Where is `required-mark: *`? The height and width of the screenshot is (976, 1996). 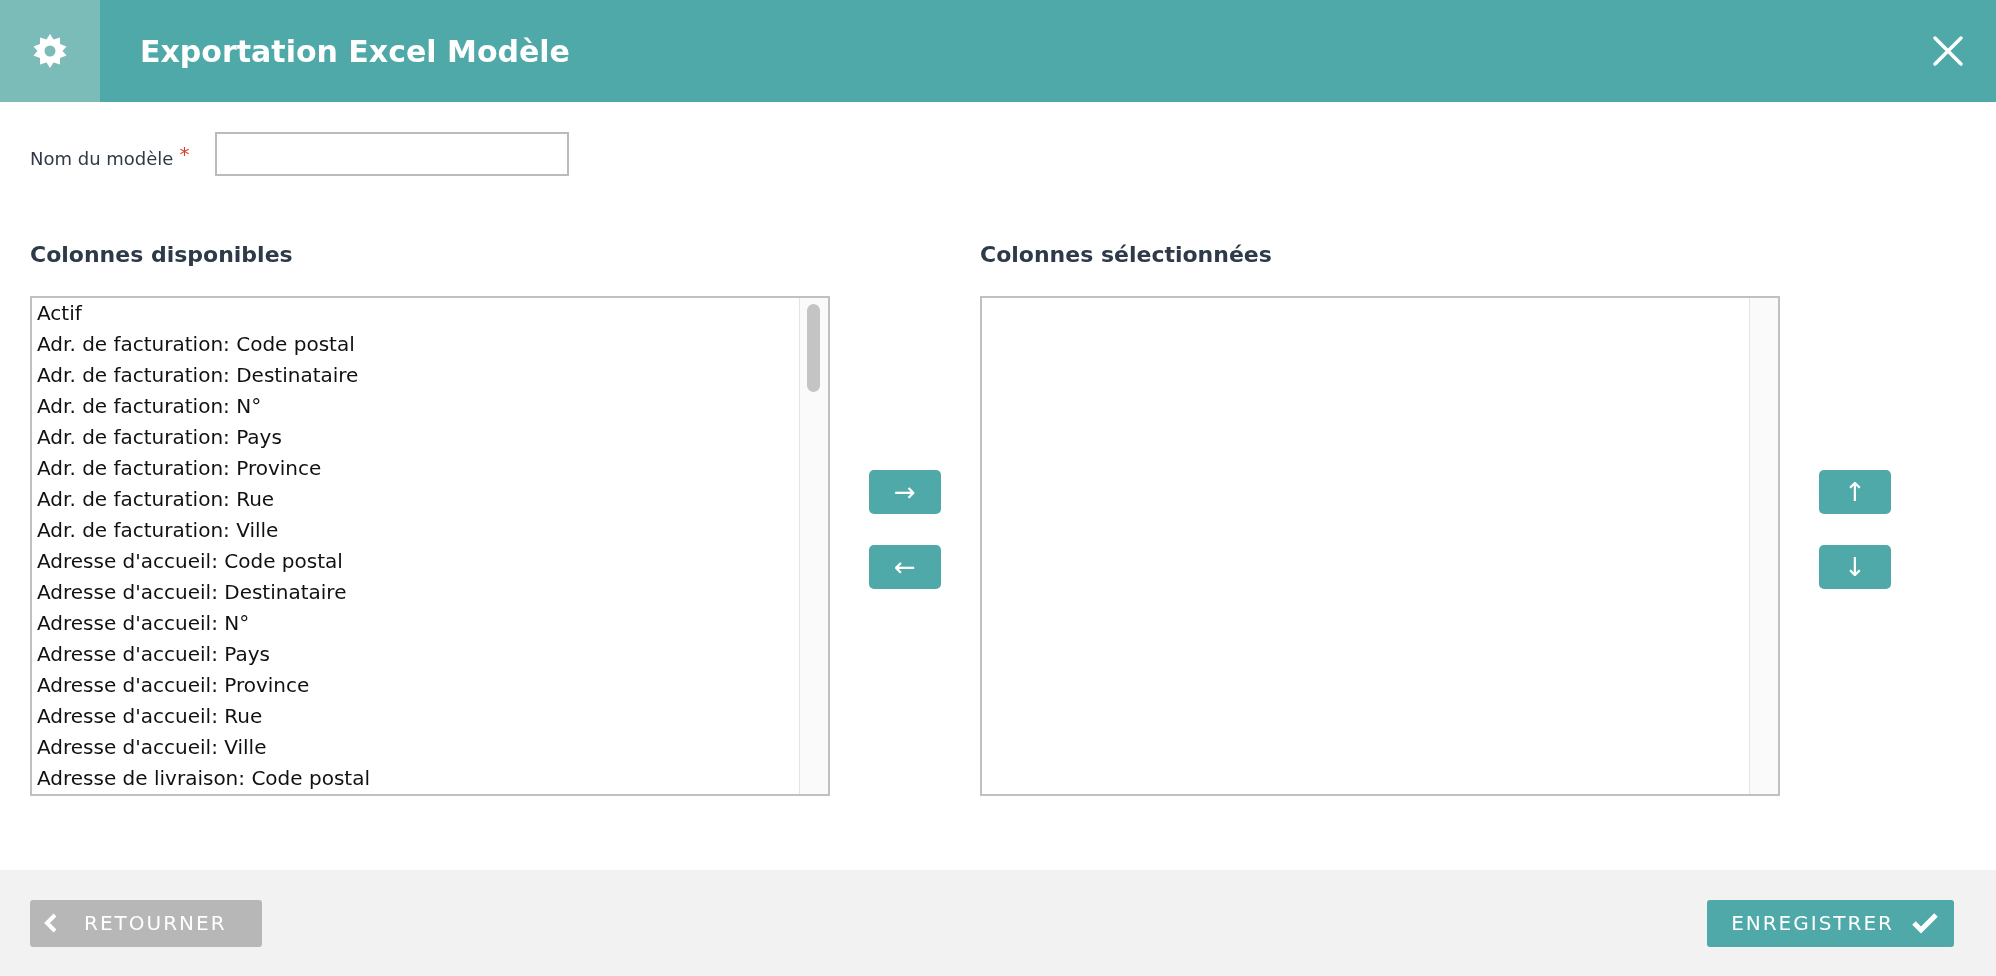 required-mark: * is located at coordinates (184, 154).